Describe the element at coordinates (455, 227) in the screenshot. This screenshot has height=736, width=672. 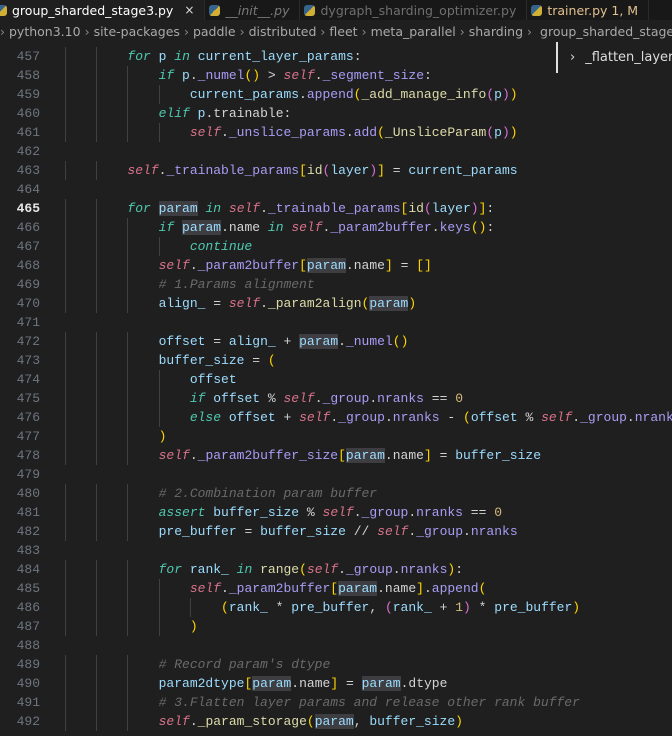
I see `code-token: keys` at that location.